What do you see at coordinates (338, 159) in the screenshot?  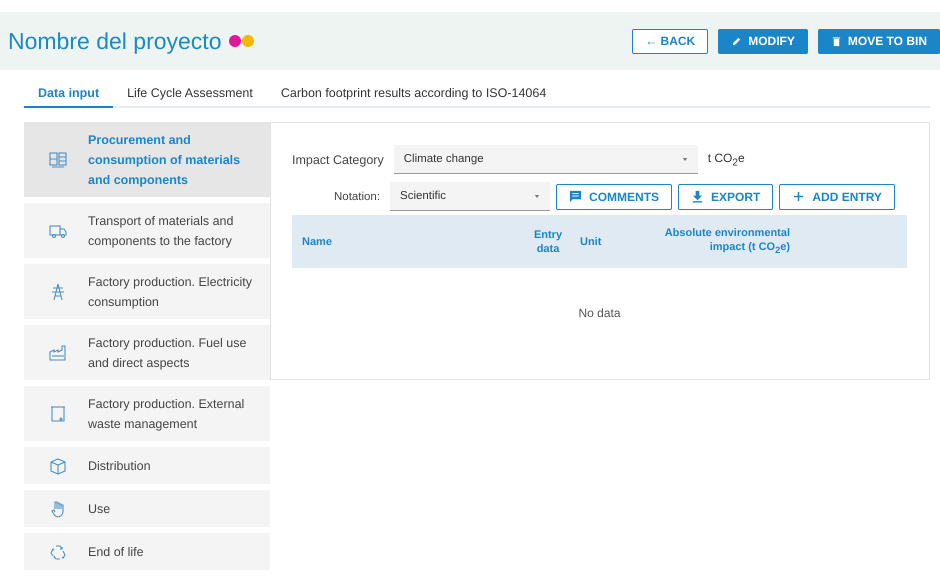 I see `field-label: Impact Category` at bounding box center [338, 159].